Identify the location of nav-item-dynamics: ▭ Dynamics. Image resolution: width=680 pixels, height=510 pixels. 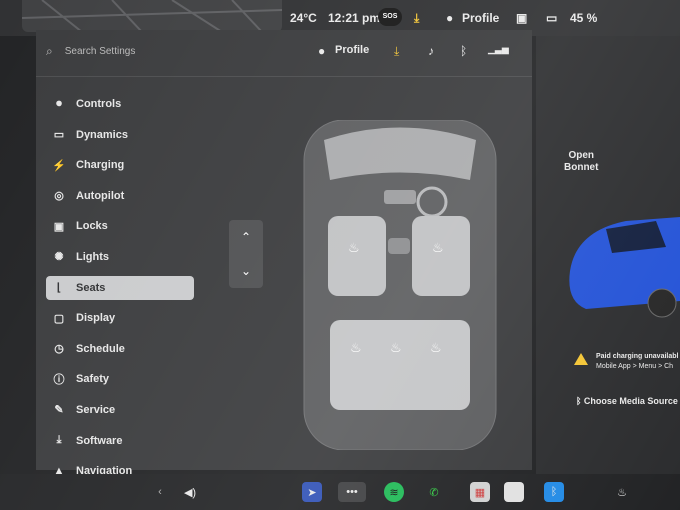
(120, 135).